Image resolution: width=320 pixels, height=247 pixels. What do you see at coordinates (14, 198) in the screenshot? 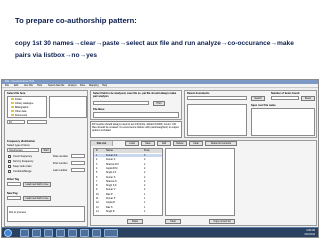
I see `new-tag-input` at bounding box center [14, 198].